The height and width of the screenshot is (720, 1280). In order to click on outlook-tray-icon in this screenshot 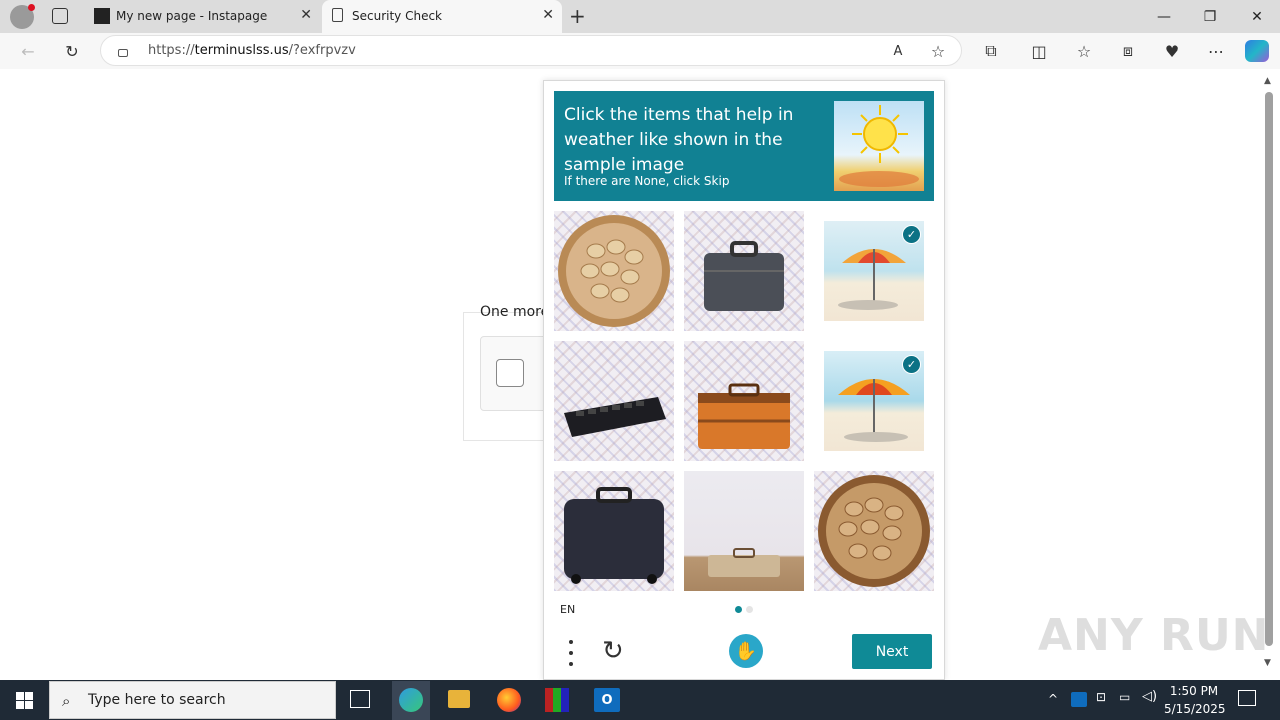, I will do `click(1079, 699)`.